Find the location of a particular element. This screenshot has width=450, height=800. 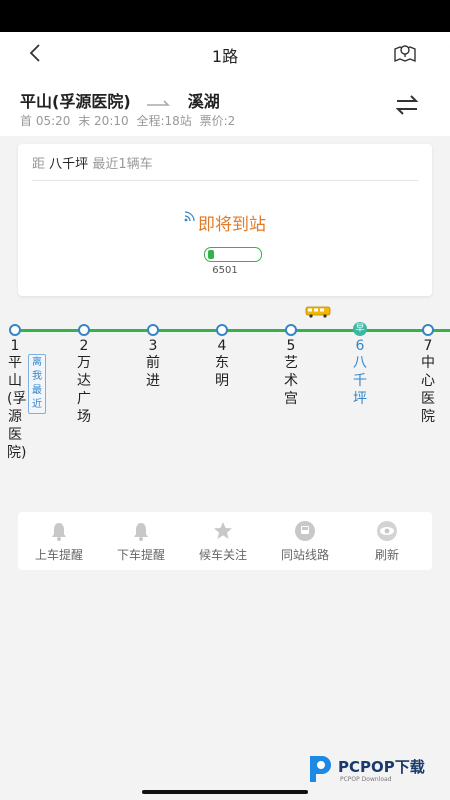

toolbar-item: 同站线路 is located at coordinates (305, 541).